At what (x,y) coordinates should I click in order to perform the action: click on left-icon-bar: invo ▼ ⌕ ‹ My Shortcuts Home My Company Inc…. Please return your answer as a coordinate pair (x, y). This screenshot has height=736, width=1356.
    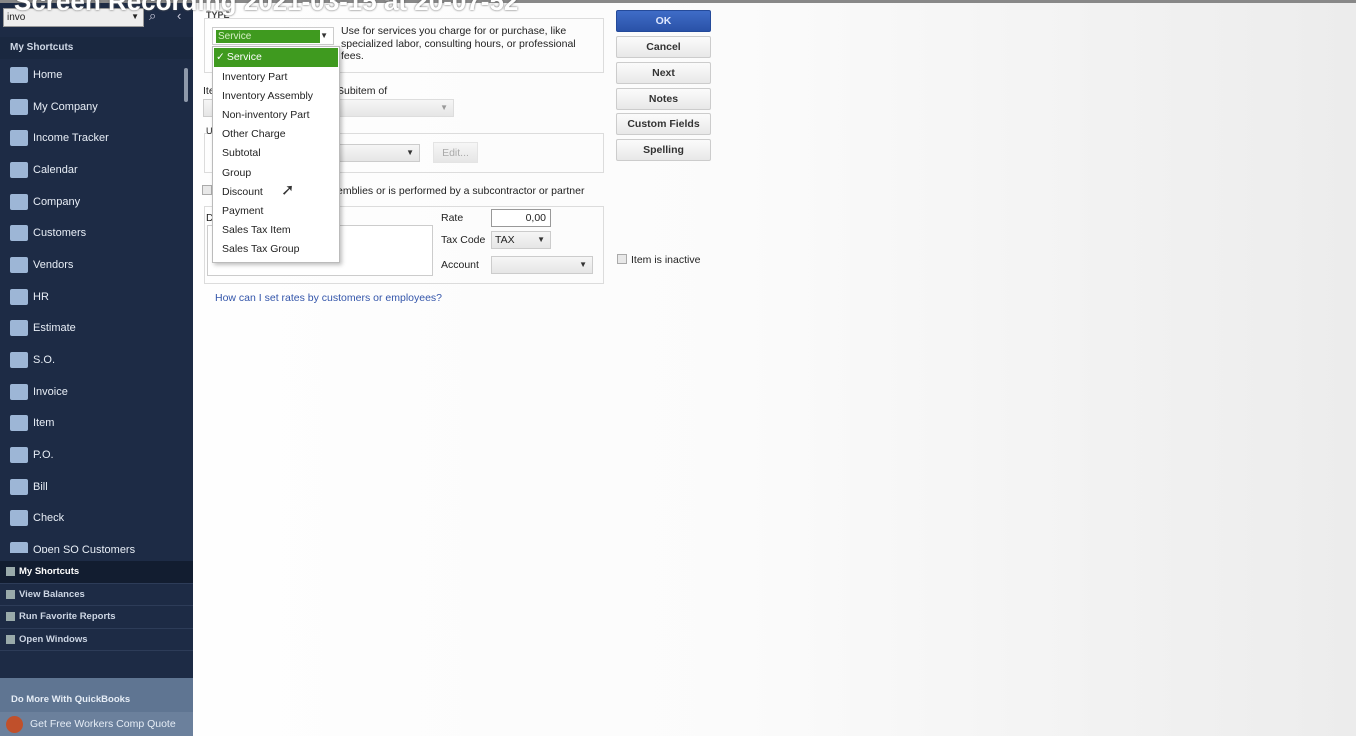
    Looking at the image, I should click on (96, 368).